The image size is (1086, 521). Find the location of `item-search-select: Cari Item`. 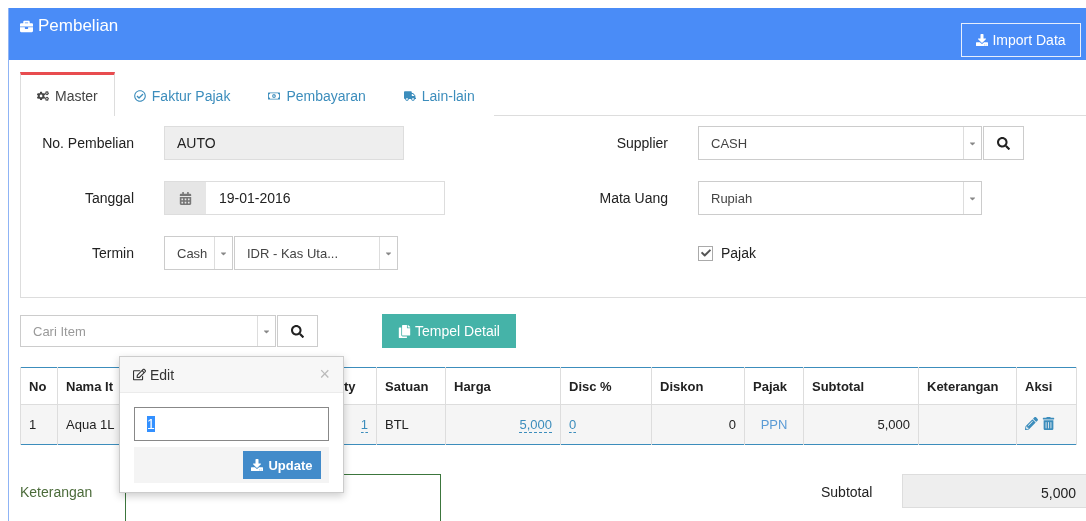

item-search-select: Cari Item is located at coordinates (148, 331).